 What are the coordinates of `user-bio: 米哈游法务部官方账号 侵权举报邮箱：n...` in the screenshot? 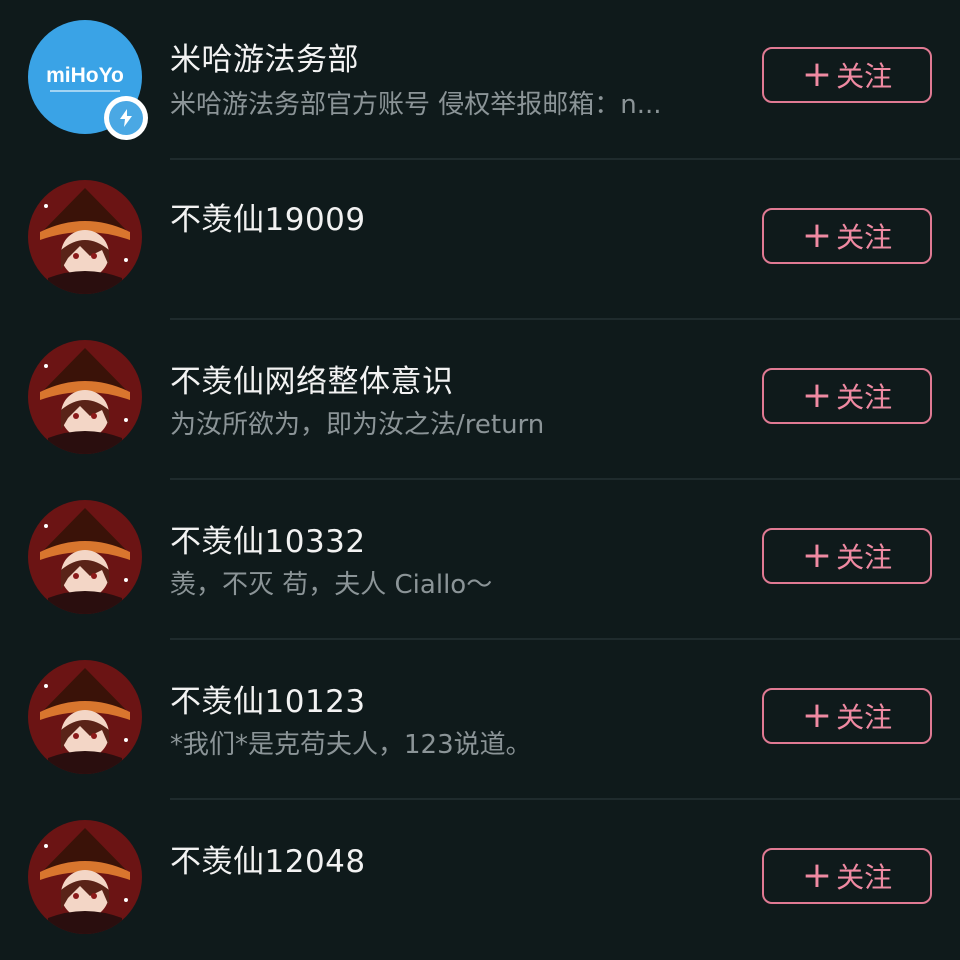 It's located at (416, 105).